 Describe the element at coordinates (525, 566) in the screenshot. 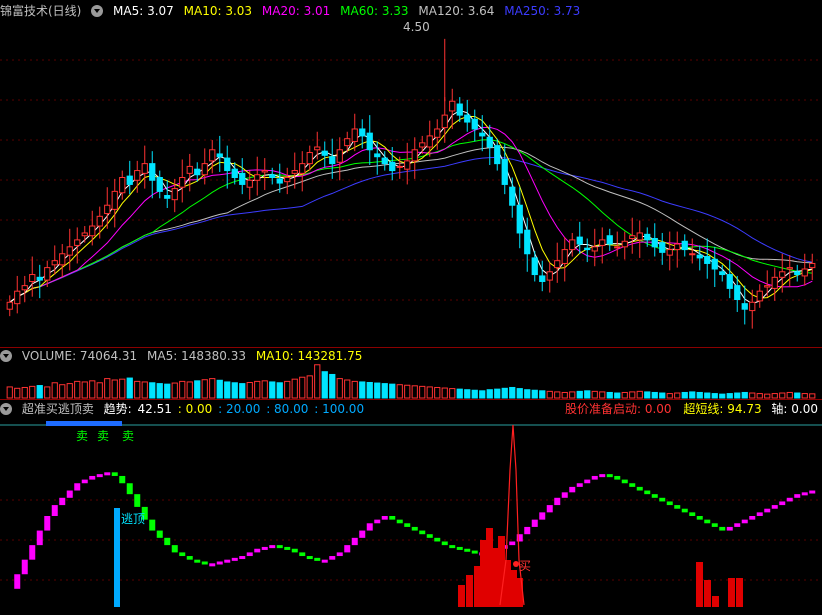

I see `buy-label: 买` at that location.